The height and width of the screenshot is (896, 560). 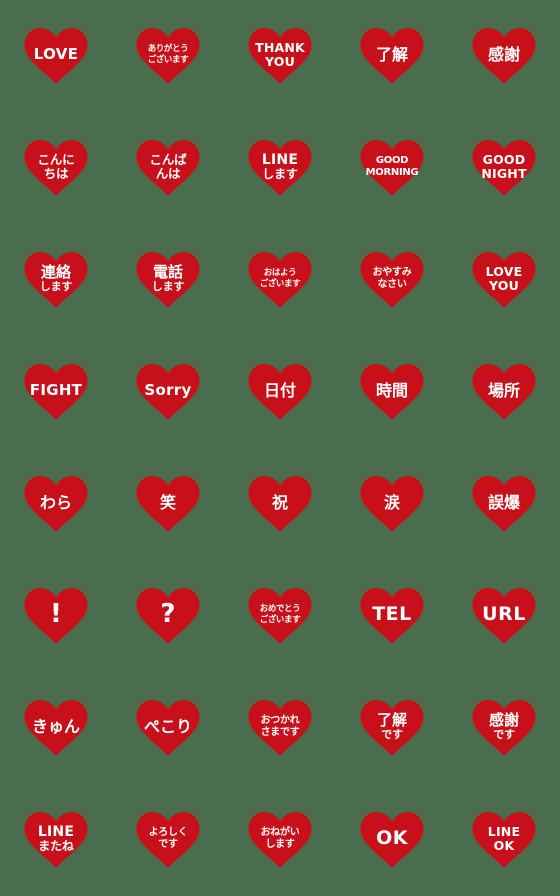 I want to click on heart-sticker: FIGHT, so click(x=56, y=392).